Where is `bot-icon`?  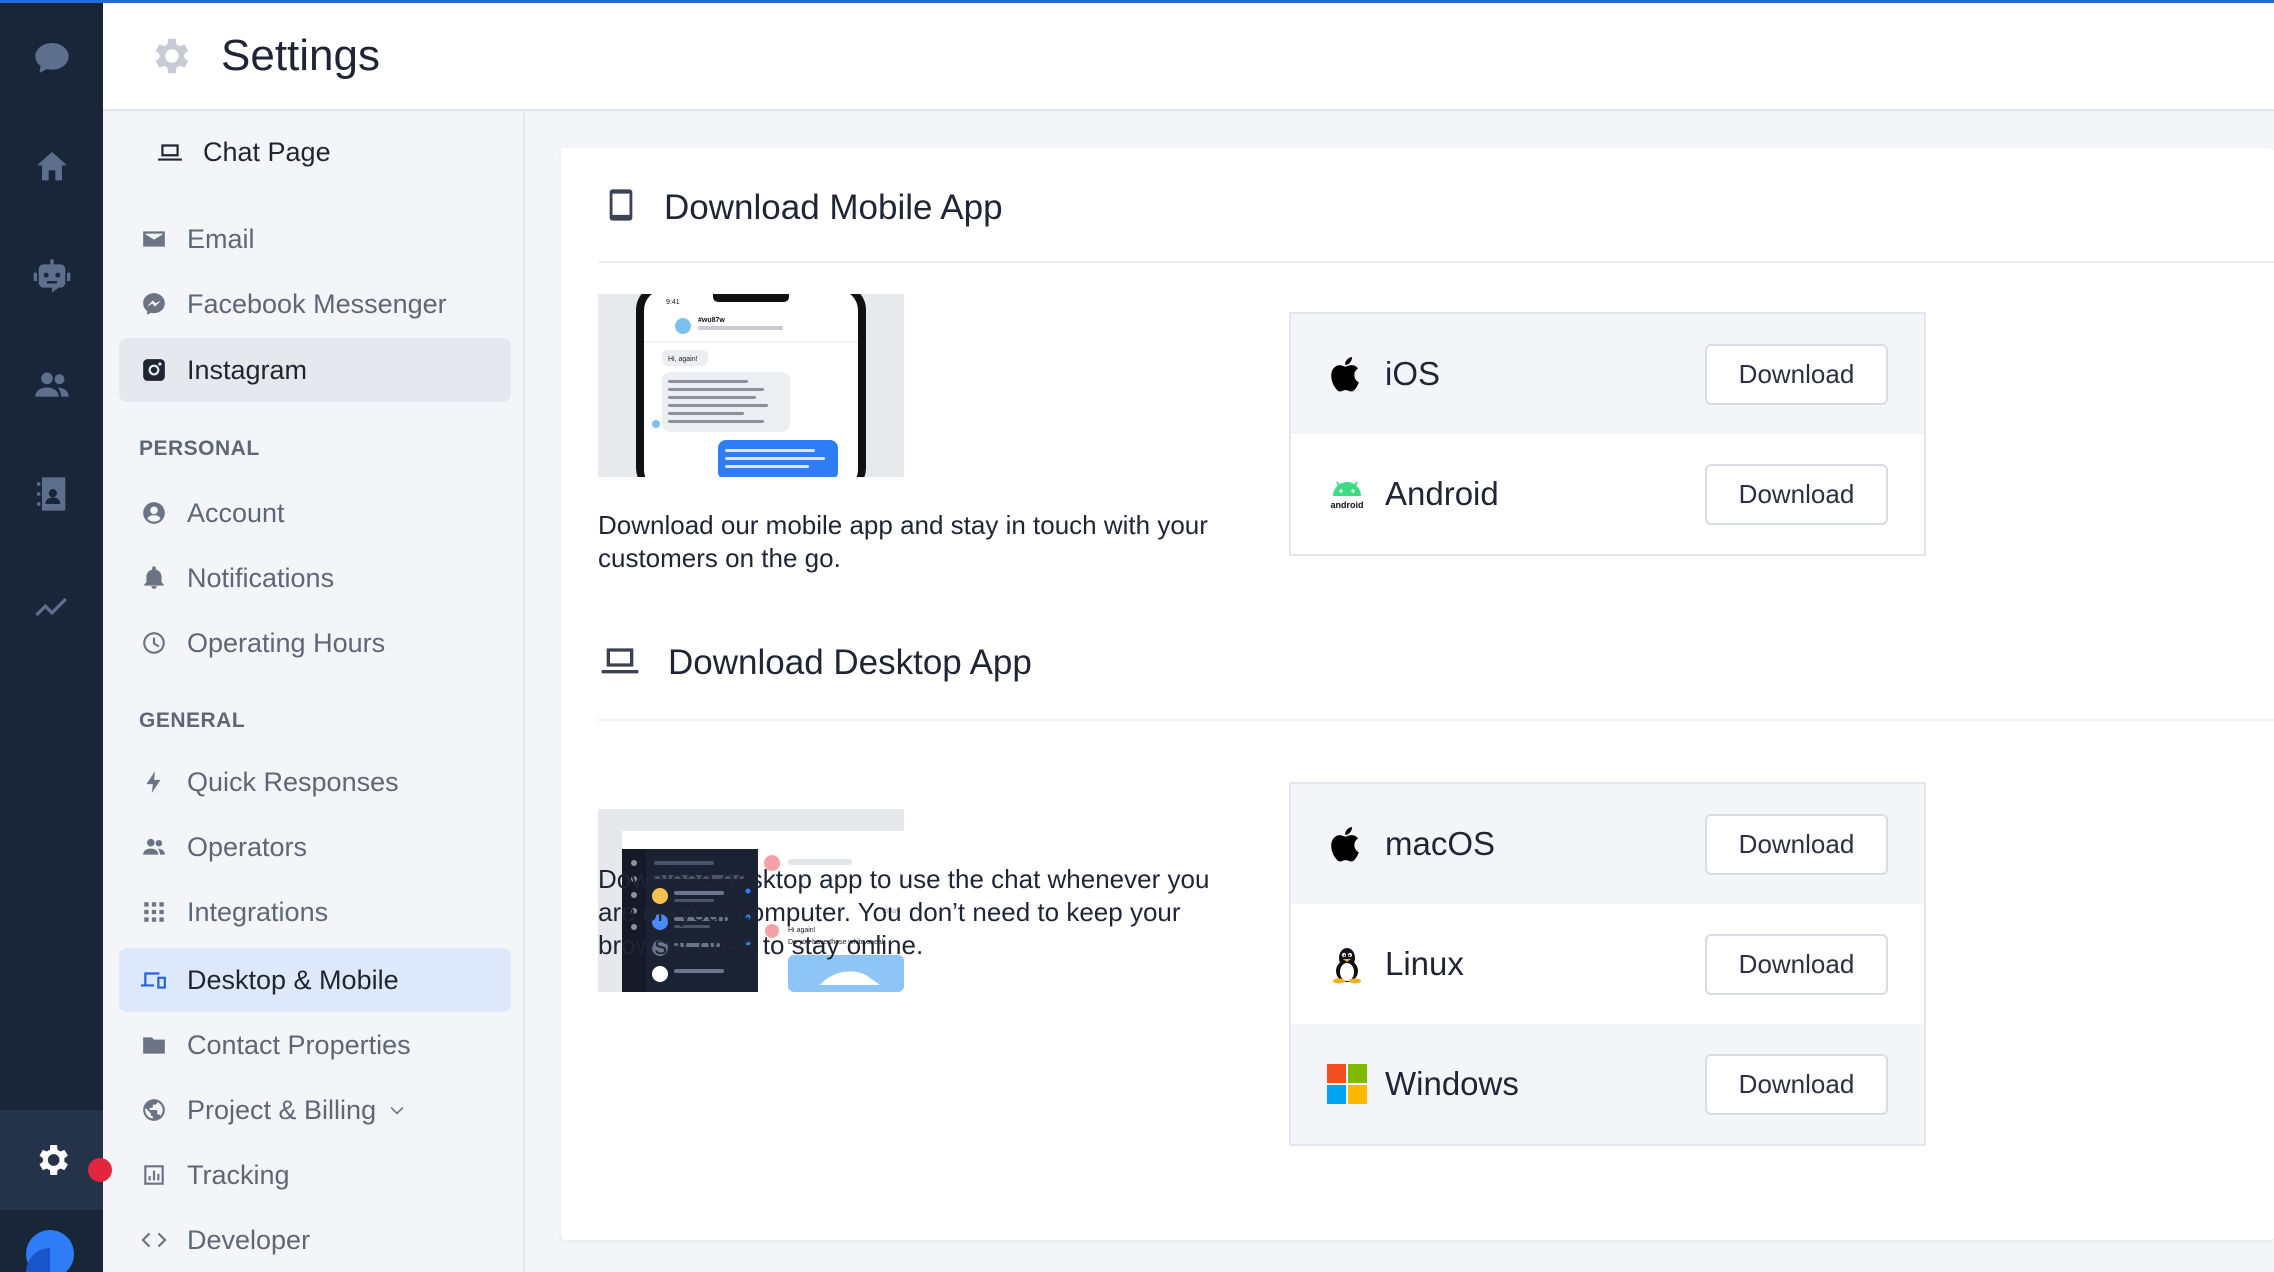
bot-icon is located at coordinates (51, 276).